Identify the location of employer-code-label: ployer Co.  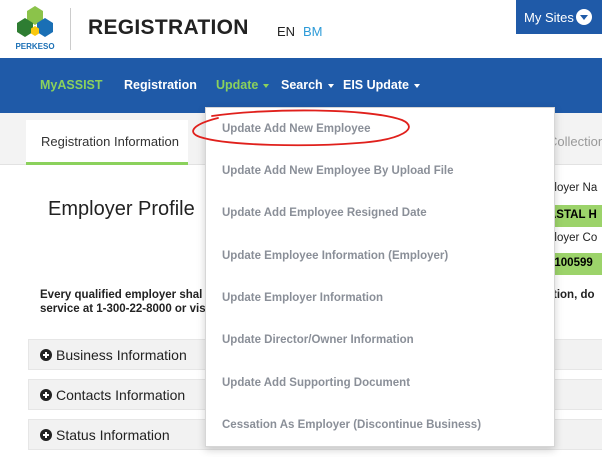
(573, 238).